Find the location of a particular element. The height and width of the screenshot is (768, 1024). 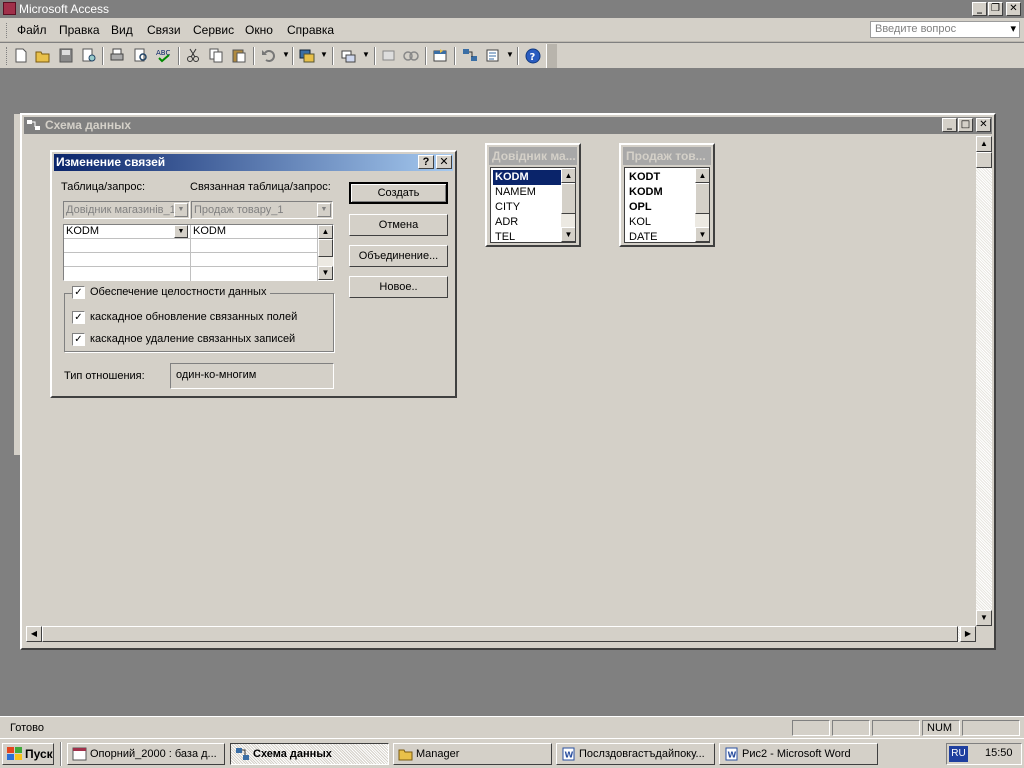

field-item: DATE is located at coordinates (661, 236).